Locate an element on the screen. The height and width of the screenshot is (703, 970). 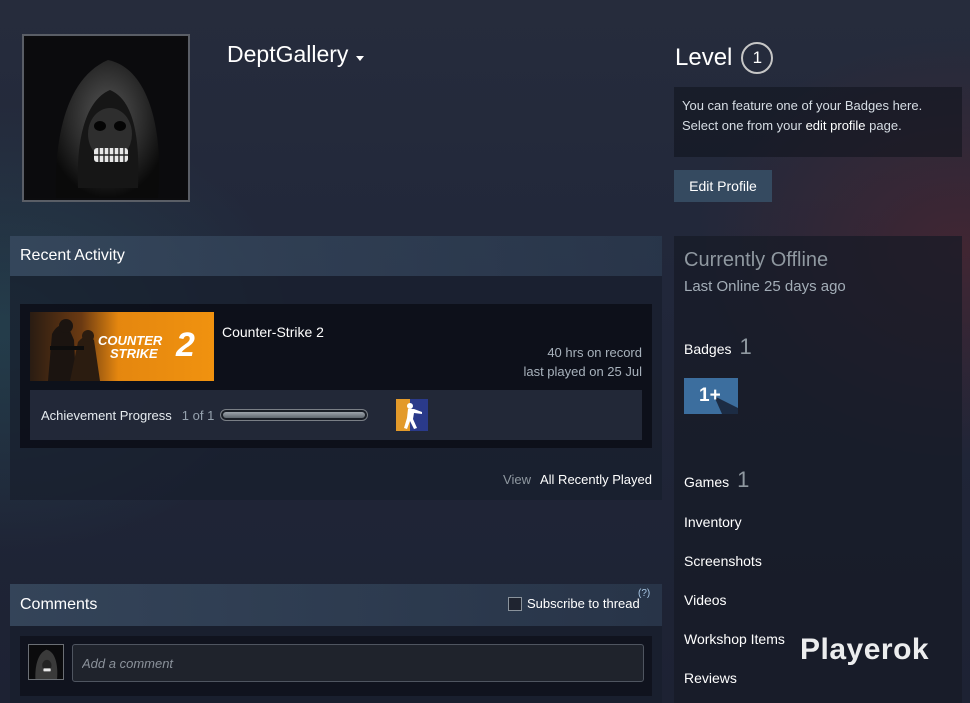
edit-profile-button: Edit Profile is located at coordinates (723, 186).